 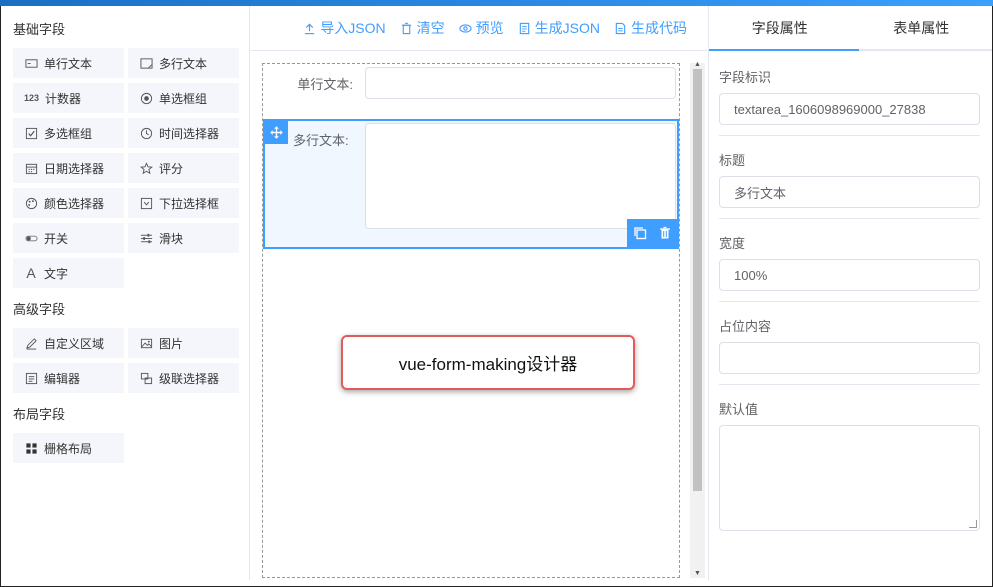 I want to click on field-id-input: textarea_1606098969000_27838, so click(x=849, y=109).